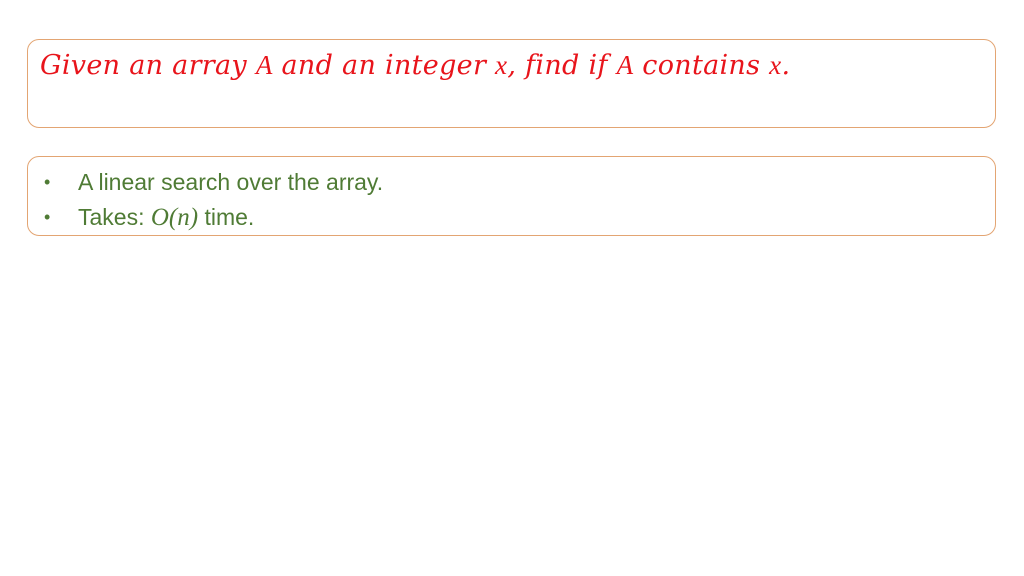  Describe the element at coordinates (231, 182) in the screenshot. I see `bullet-text: A linear search over the array.` at that location.